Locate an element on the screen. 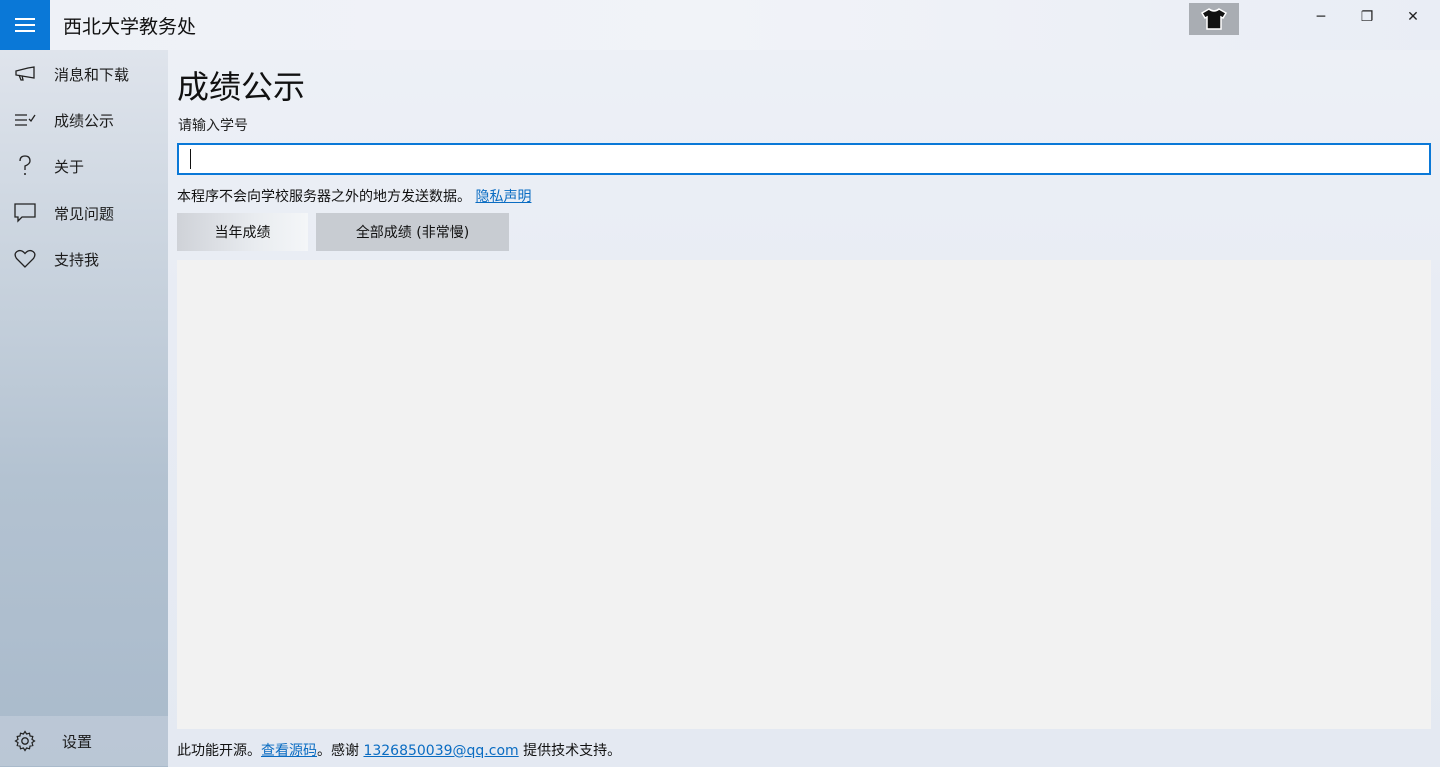  sidebar-item-label: 设置 is located at coordinates (77, 741).